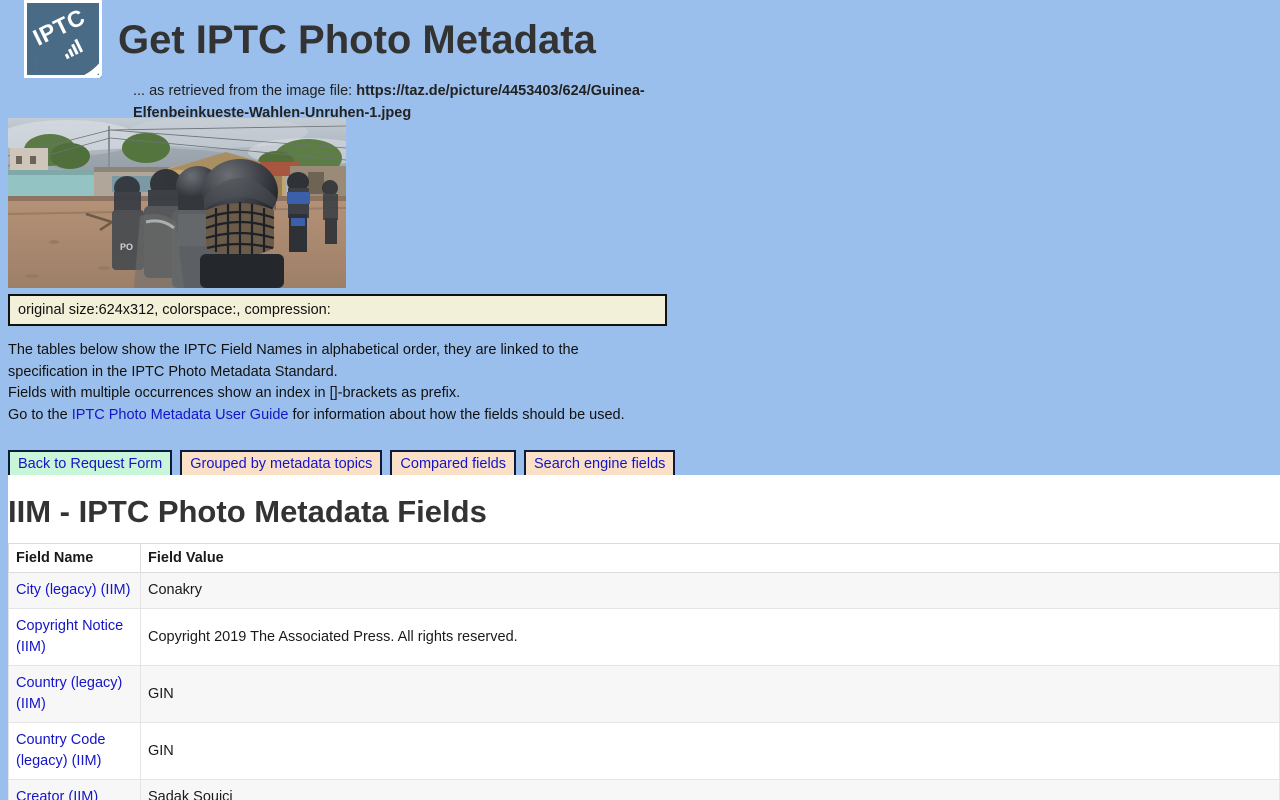 The height and width of the screenshot is (800, 1280). I want to click on field-name-link: City (legacy) (IIM), so click(73, 590).